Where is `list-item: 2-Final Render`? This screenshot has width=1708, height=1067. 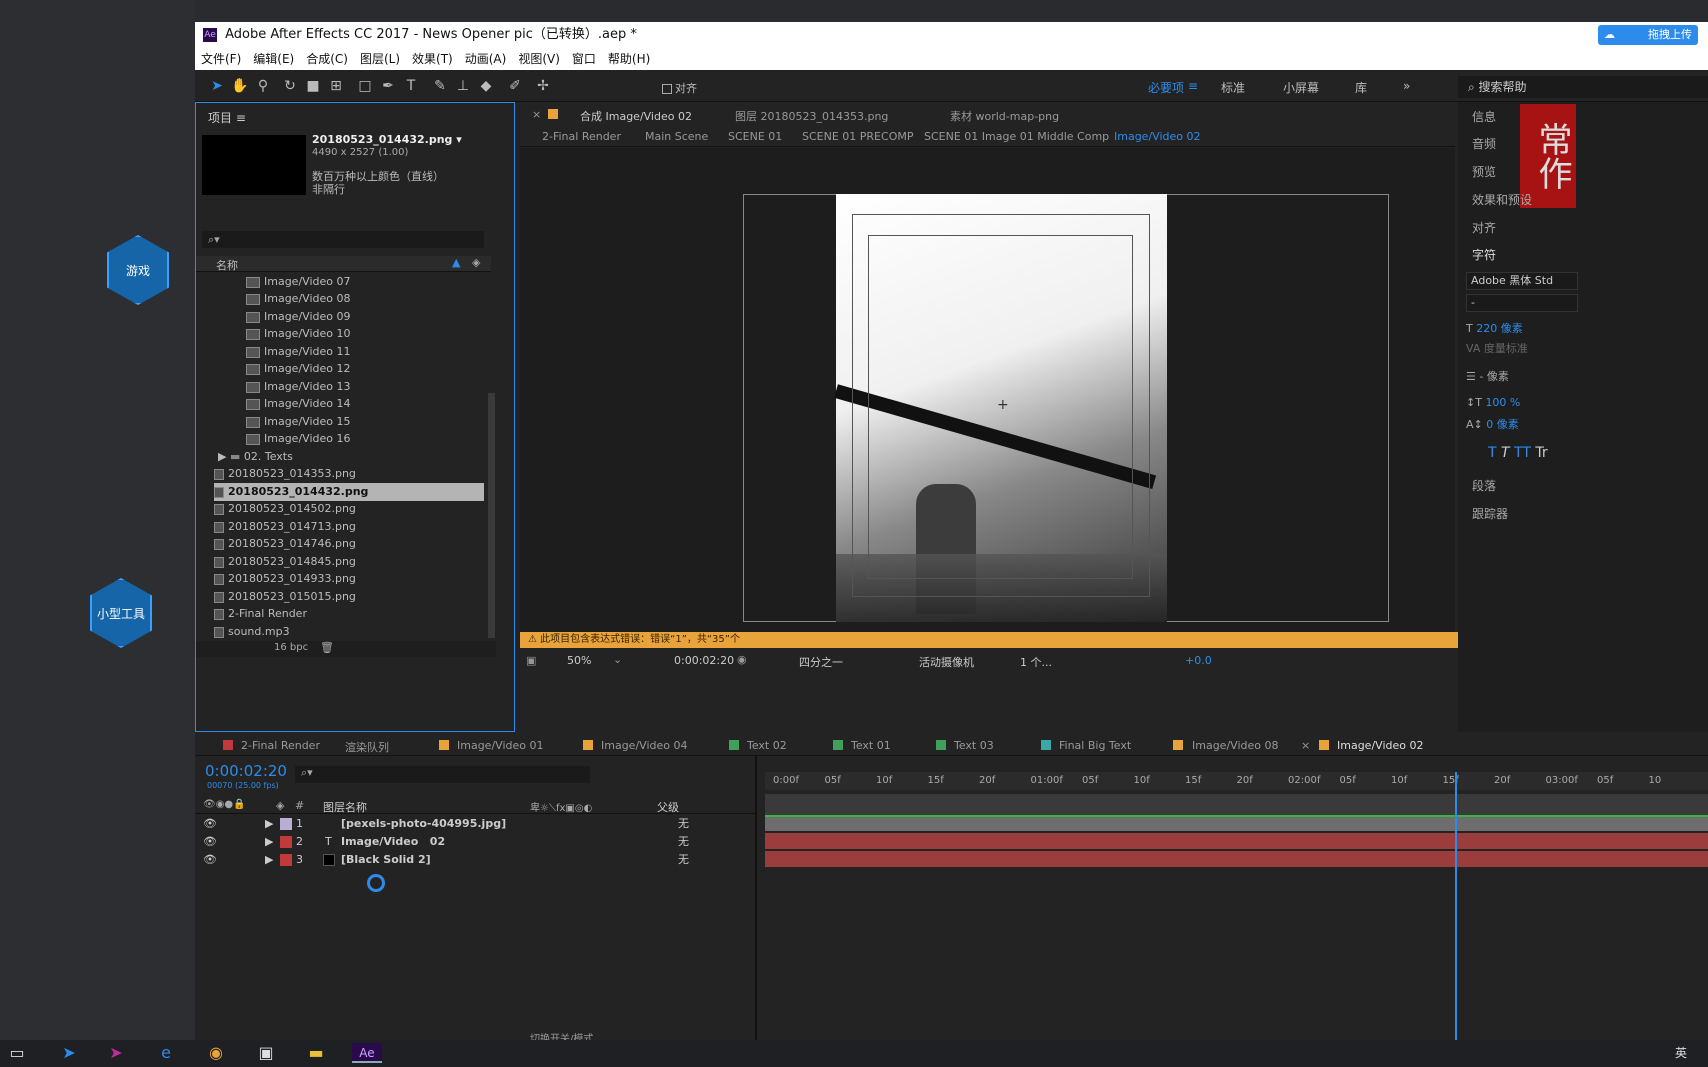
list-item: 2-Final Render is located at coordinates (260, 614).